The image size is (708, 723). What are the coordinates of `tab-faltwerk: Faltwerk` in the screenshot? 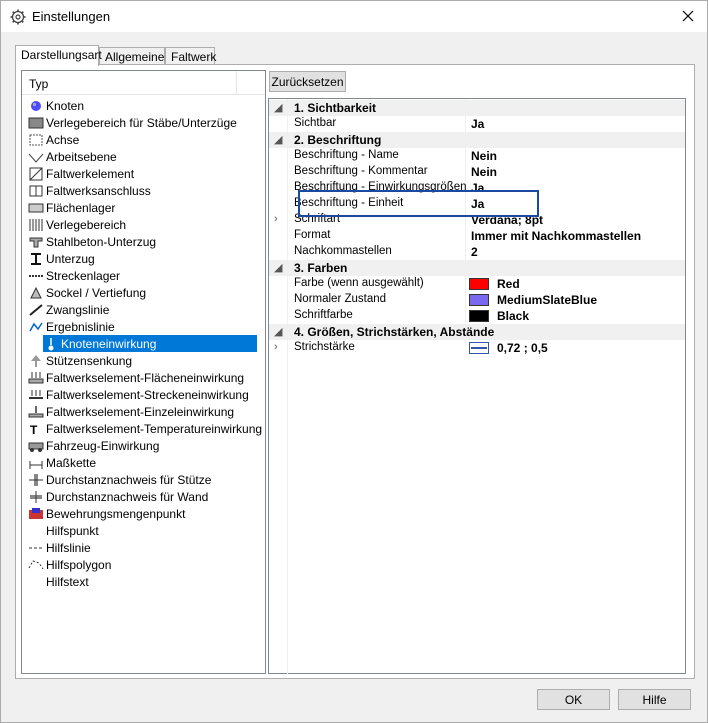 It's located at (190, 56).